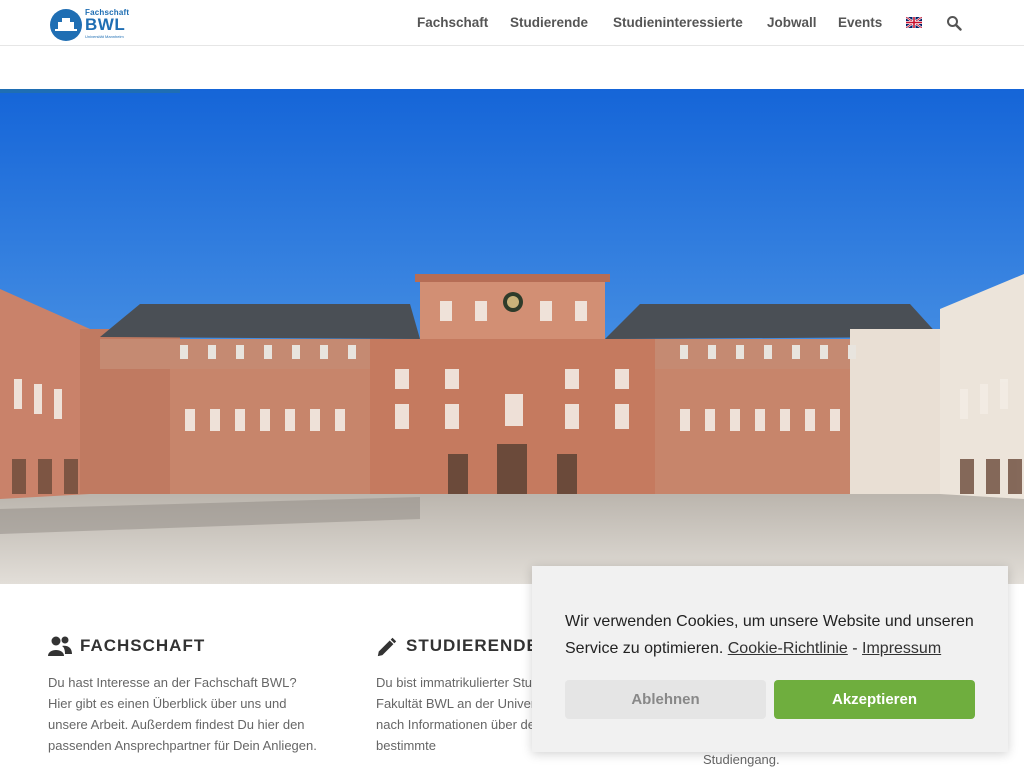 This screenshot has height=768, width=1024. Describe the element at coordinates (874, 699) in the screenshot. I see `accept-cookies-button: Akzeptieren` at that location.